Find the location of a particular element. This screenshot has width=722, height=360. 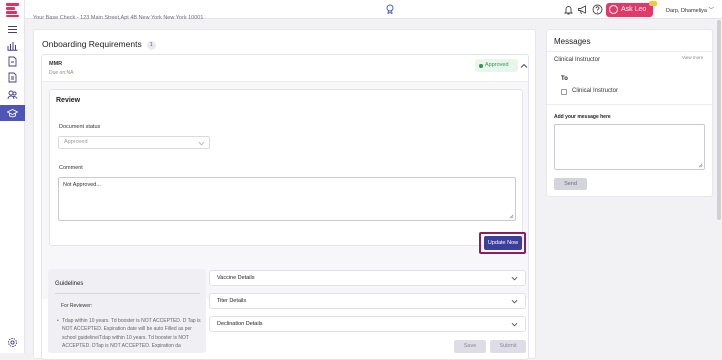

document-status-select: Approved is located at coordinates (134, 142).